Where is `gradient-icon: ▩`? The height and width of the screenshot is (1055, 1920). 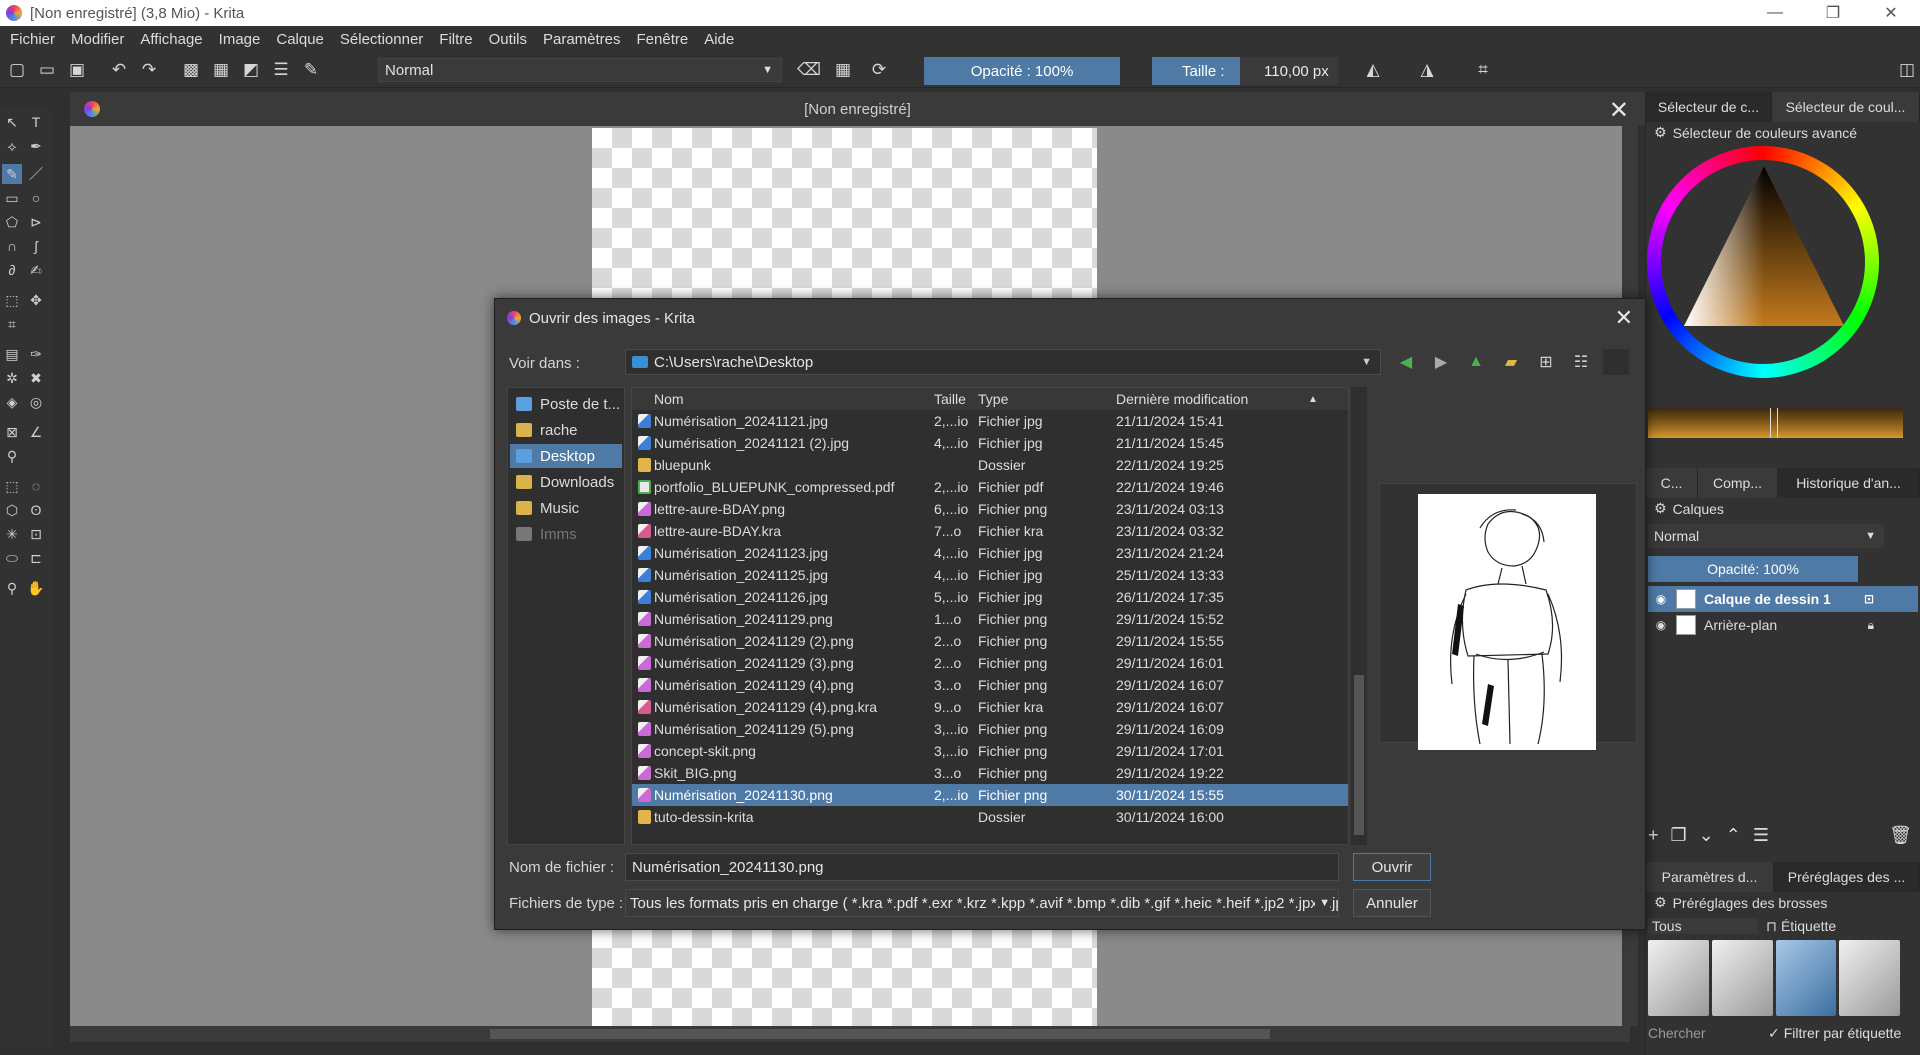
gradient-icon: ▩ is located at coordinates (191, 70).